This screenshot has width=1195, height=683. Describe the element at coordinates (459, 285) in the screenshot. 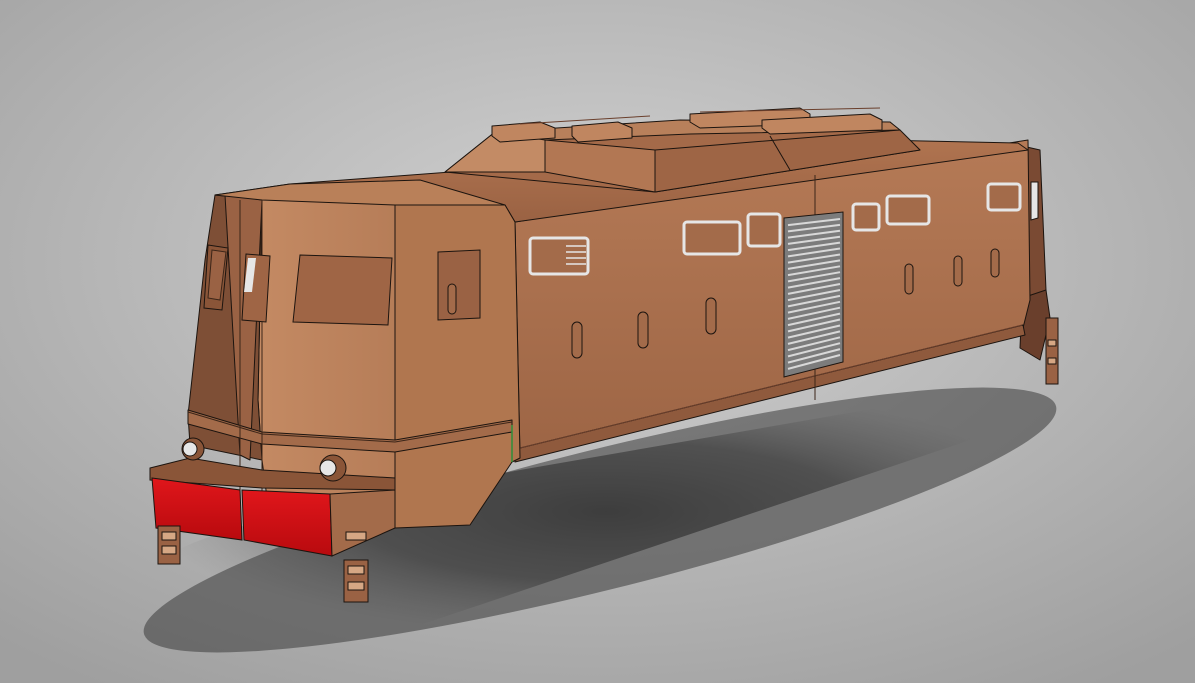

I see `cab-side-window` at that location.